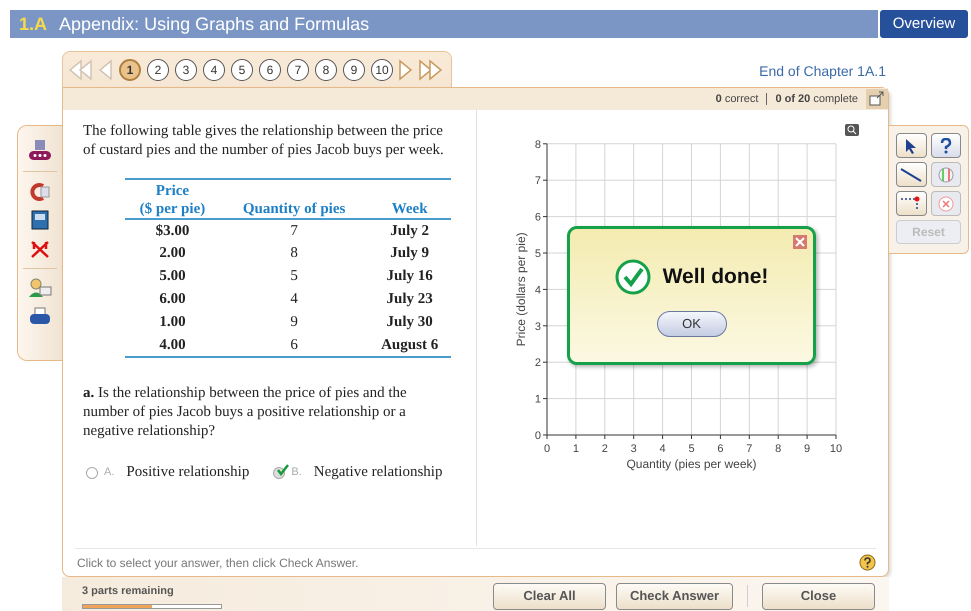 Image resolution: width=971 pixels, height=611 pixels. I want to click on column-header: Week, so click(409, 199).